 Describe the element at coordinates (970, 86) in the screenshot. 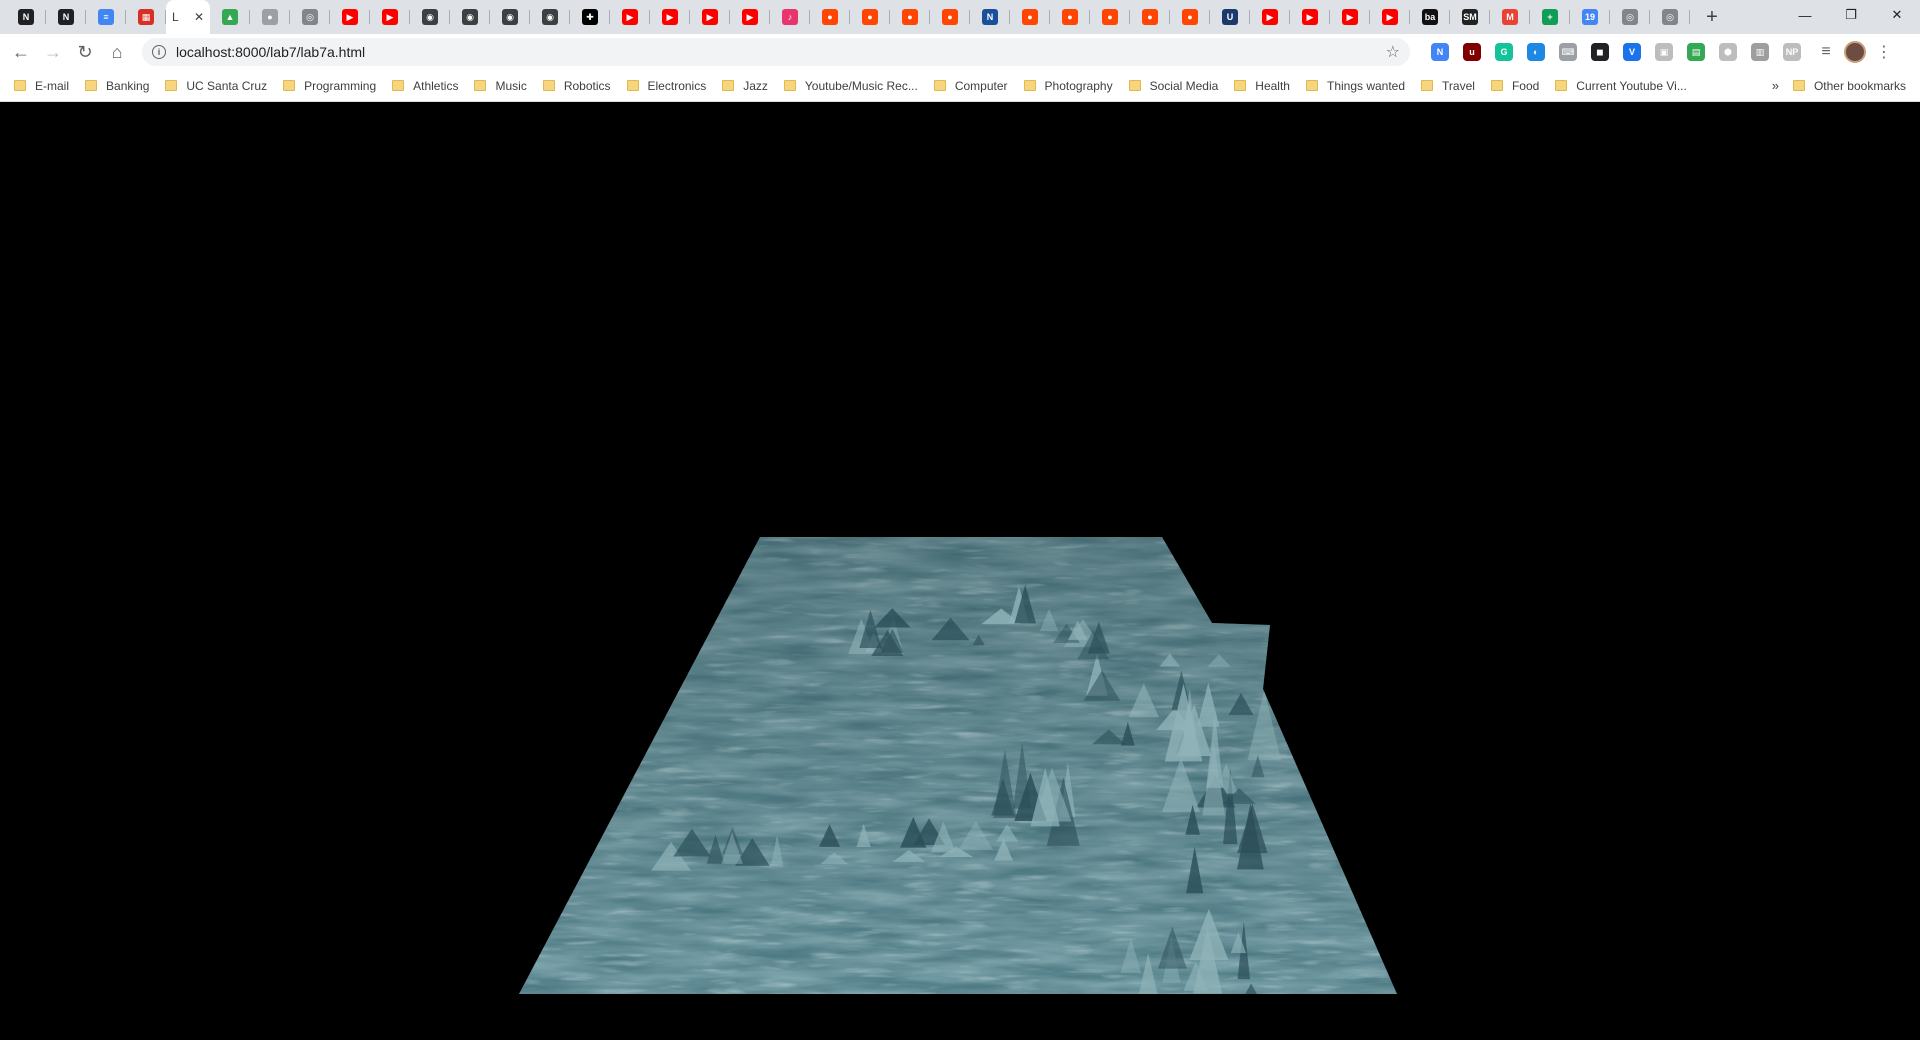

I see `bookmark-folder: Computer` at that location.